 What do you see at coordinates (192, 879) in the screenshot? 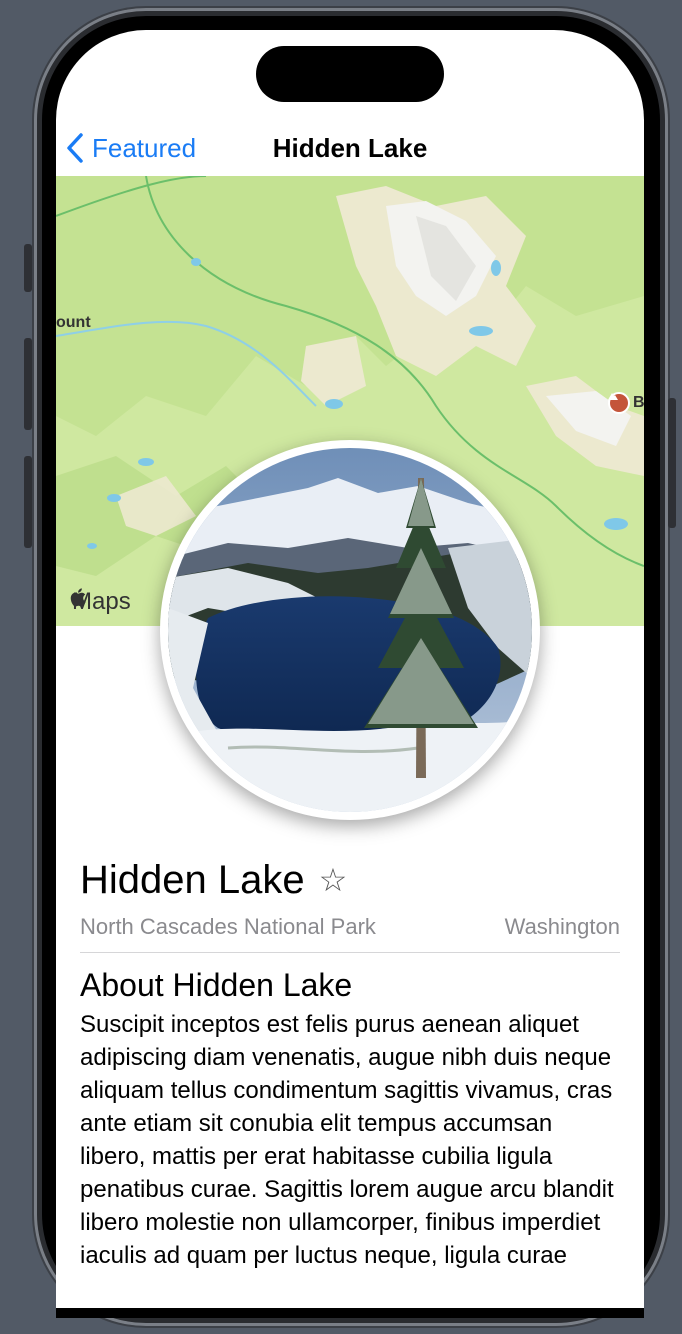
I see `landmark-name: Hidden Lake` at bounding box center [192, 879].